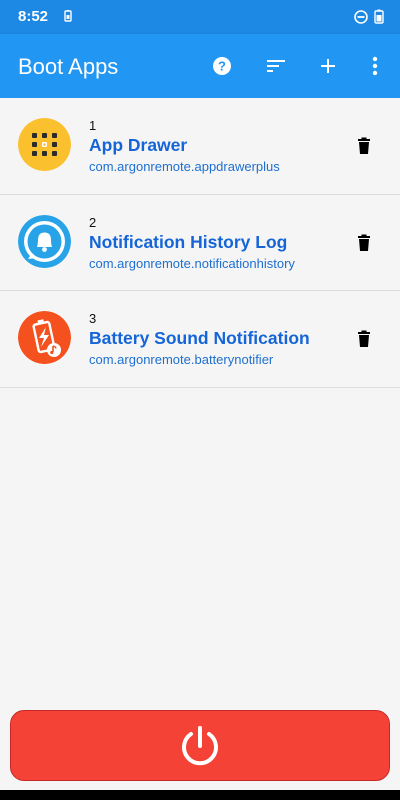 This screenshot has width=400, height=800. I want to click on help-icon: ?, so click(222, 66).